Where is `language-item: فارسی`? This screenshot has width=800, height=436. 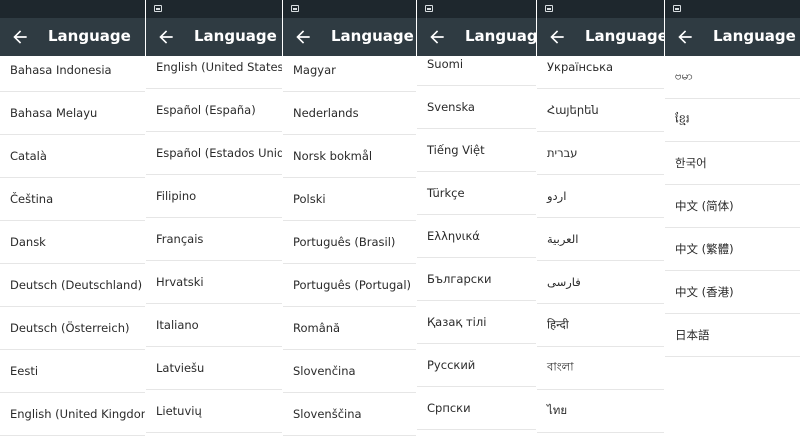 language-item: فارسی is located at coordinates (600, 282).